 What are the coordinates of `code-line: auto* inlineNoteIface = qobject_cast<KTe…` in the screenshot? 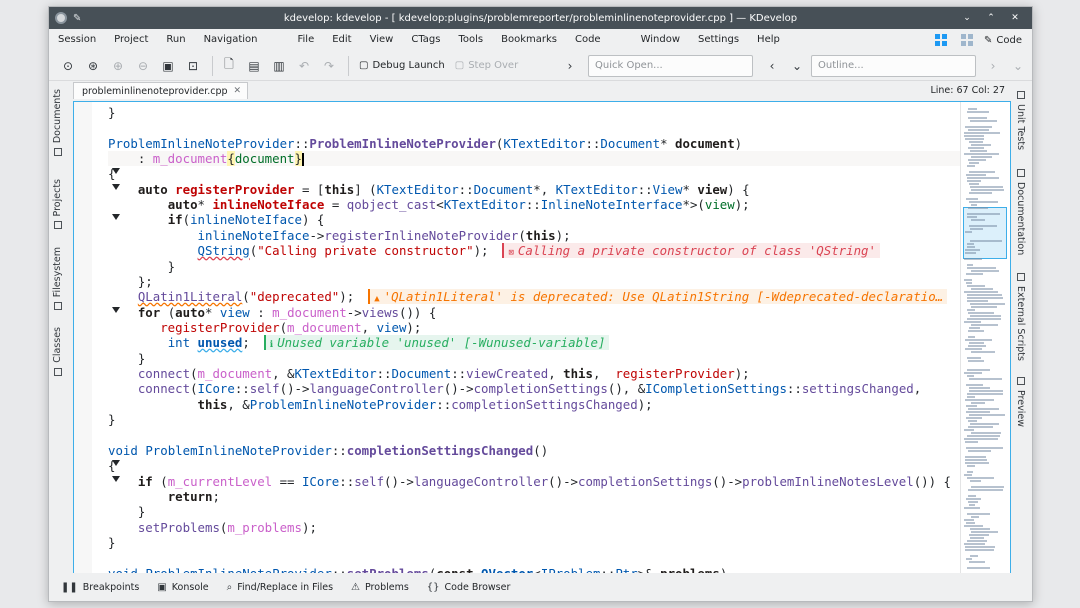 It's located at (458, 204).